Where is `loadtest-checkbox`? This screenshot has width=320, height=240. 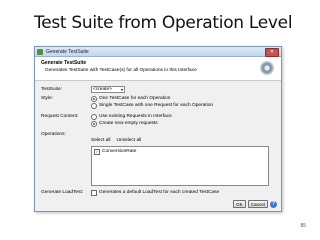
loadtest-checkbox is located at coordinates (94, 193).